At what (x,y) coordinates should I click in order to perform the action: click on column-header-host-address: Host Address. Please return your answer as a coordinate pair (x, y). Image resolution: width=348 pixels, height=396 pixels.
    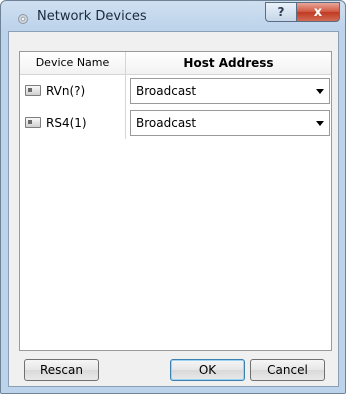
    Looking at the image, I should click on (228, 63).